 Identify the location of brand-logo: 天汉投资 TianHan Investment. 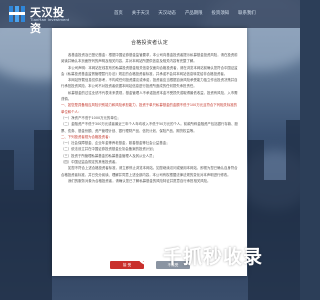
(39, 18).